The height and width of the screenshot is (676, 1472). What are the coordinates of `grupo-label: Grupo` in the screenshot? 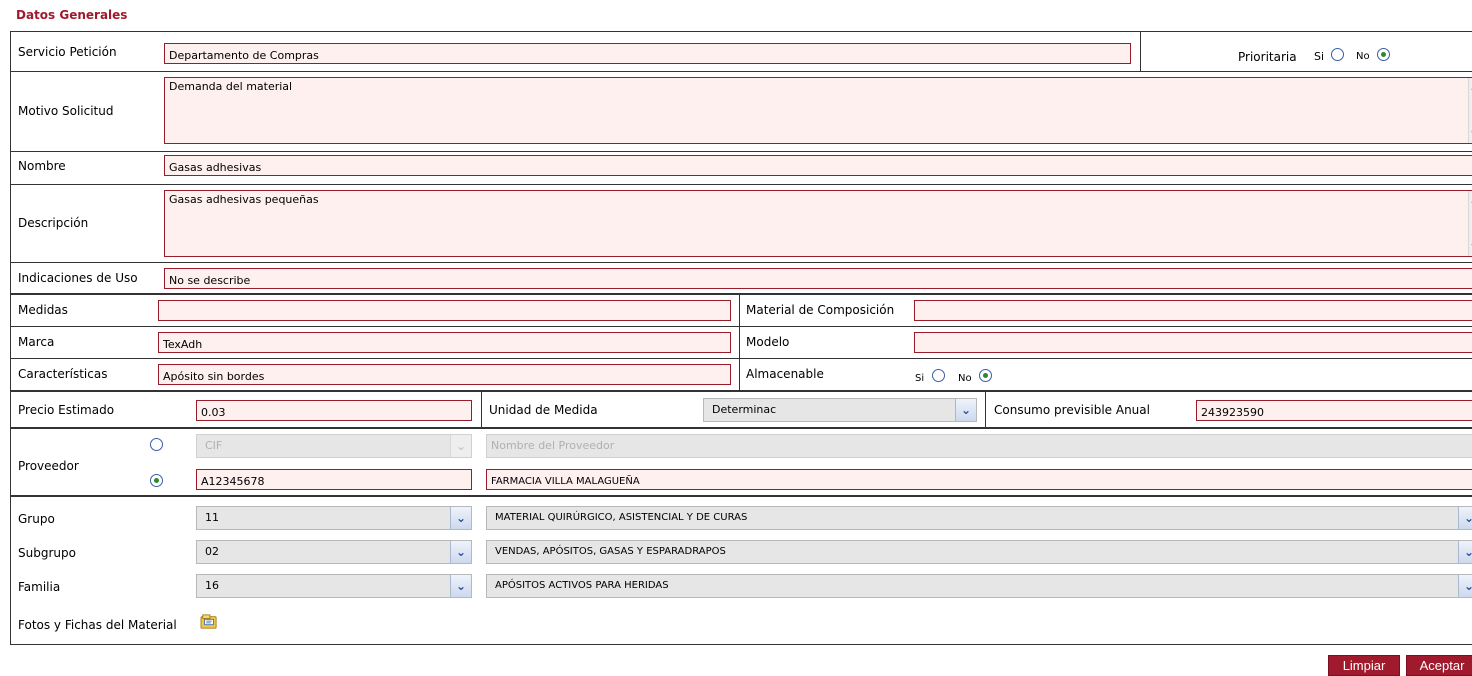 It's located at (36, 519).